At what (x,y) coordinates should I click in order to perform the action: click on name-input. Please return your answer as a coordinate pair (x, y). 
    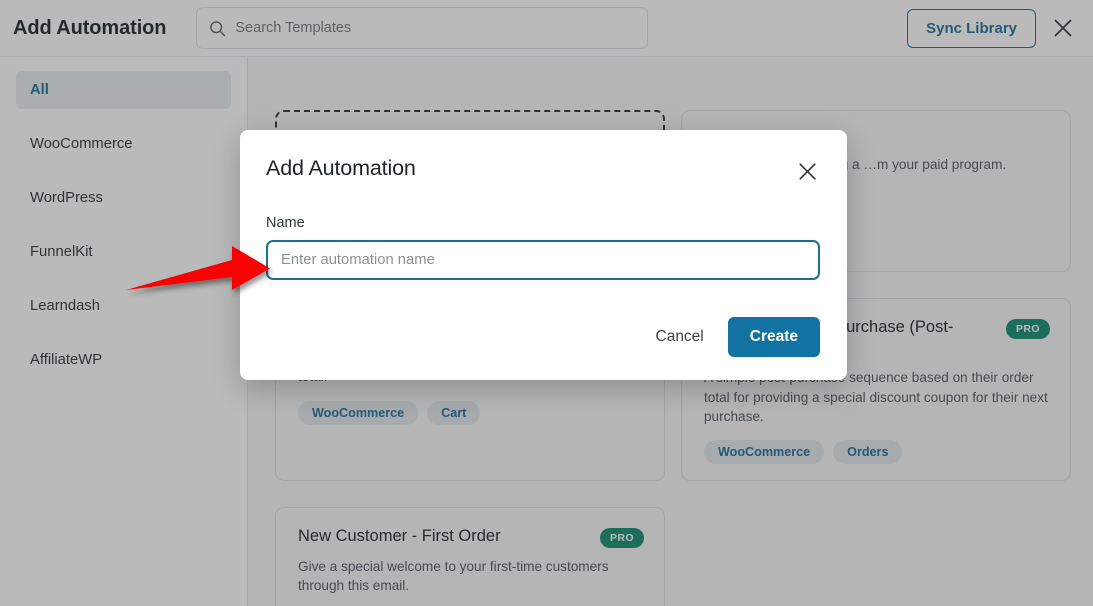
    Looking at the image, I should click on (543, 260).